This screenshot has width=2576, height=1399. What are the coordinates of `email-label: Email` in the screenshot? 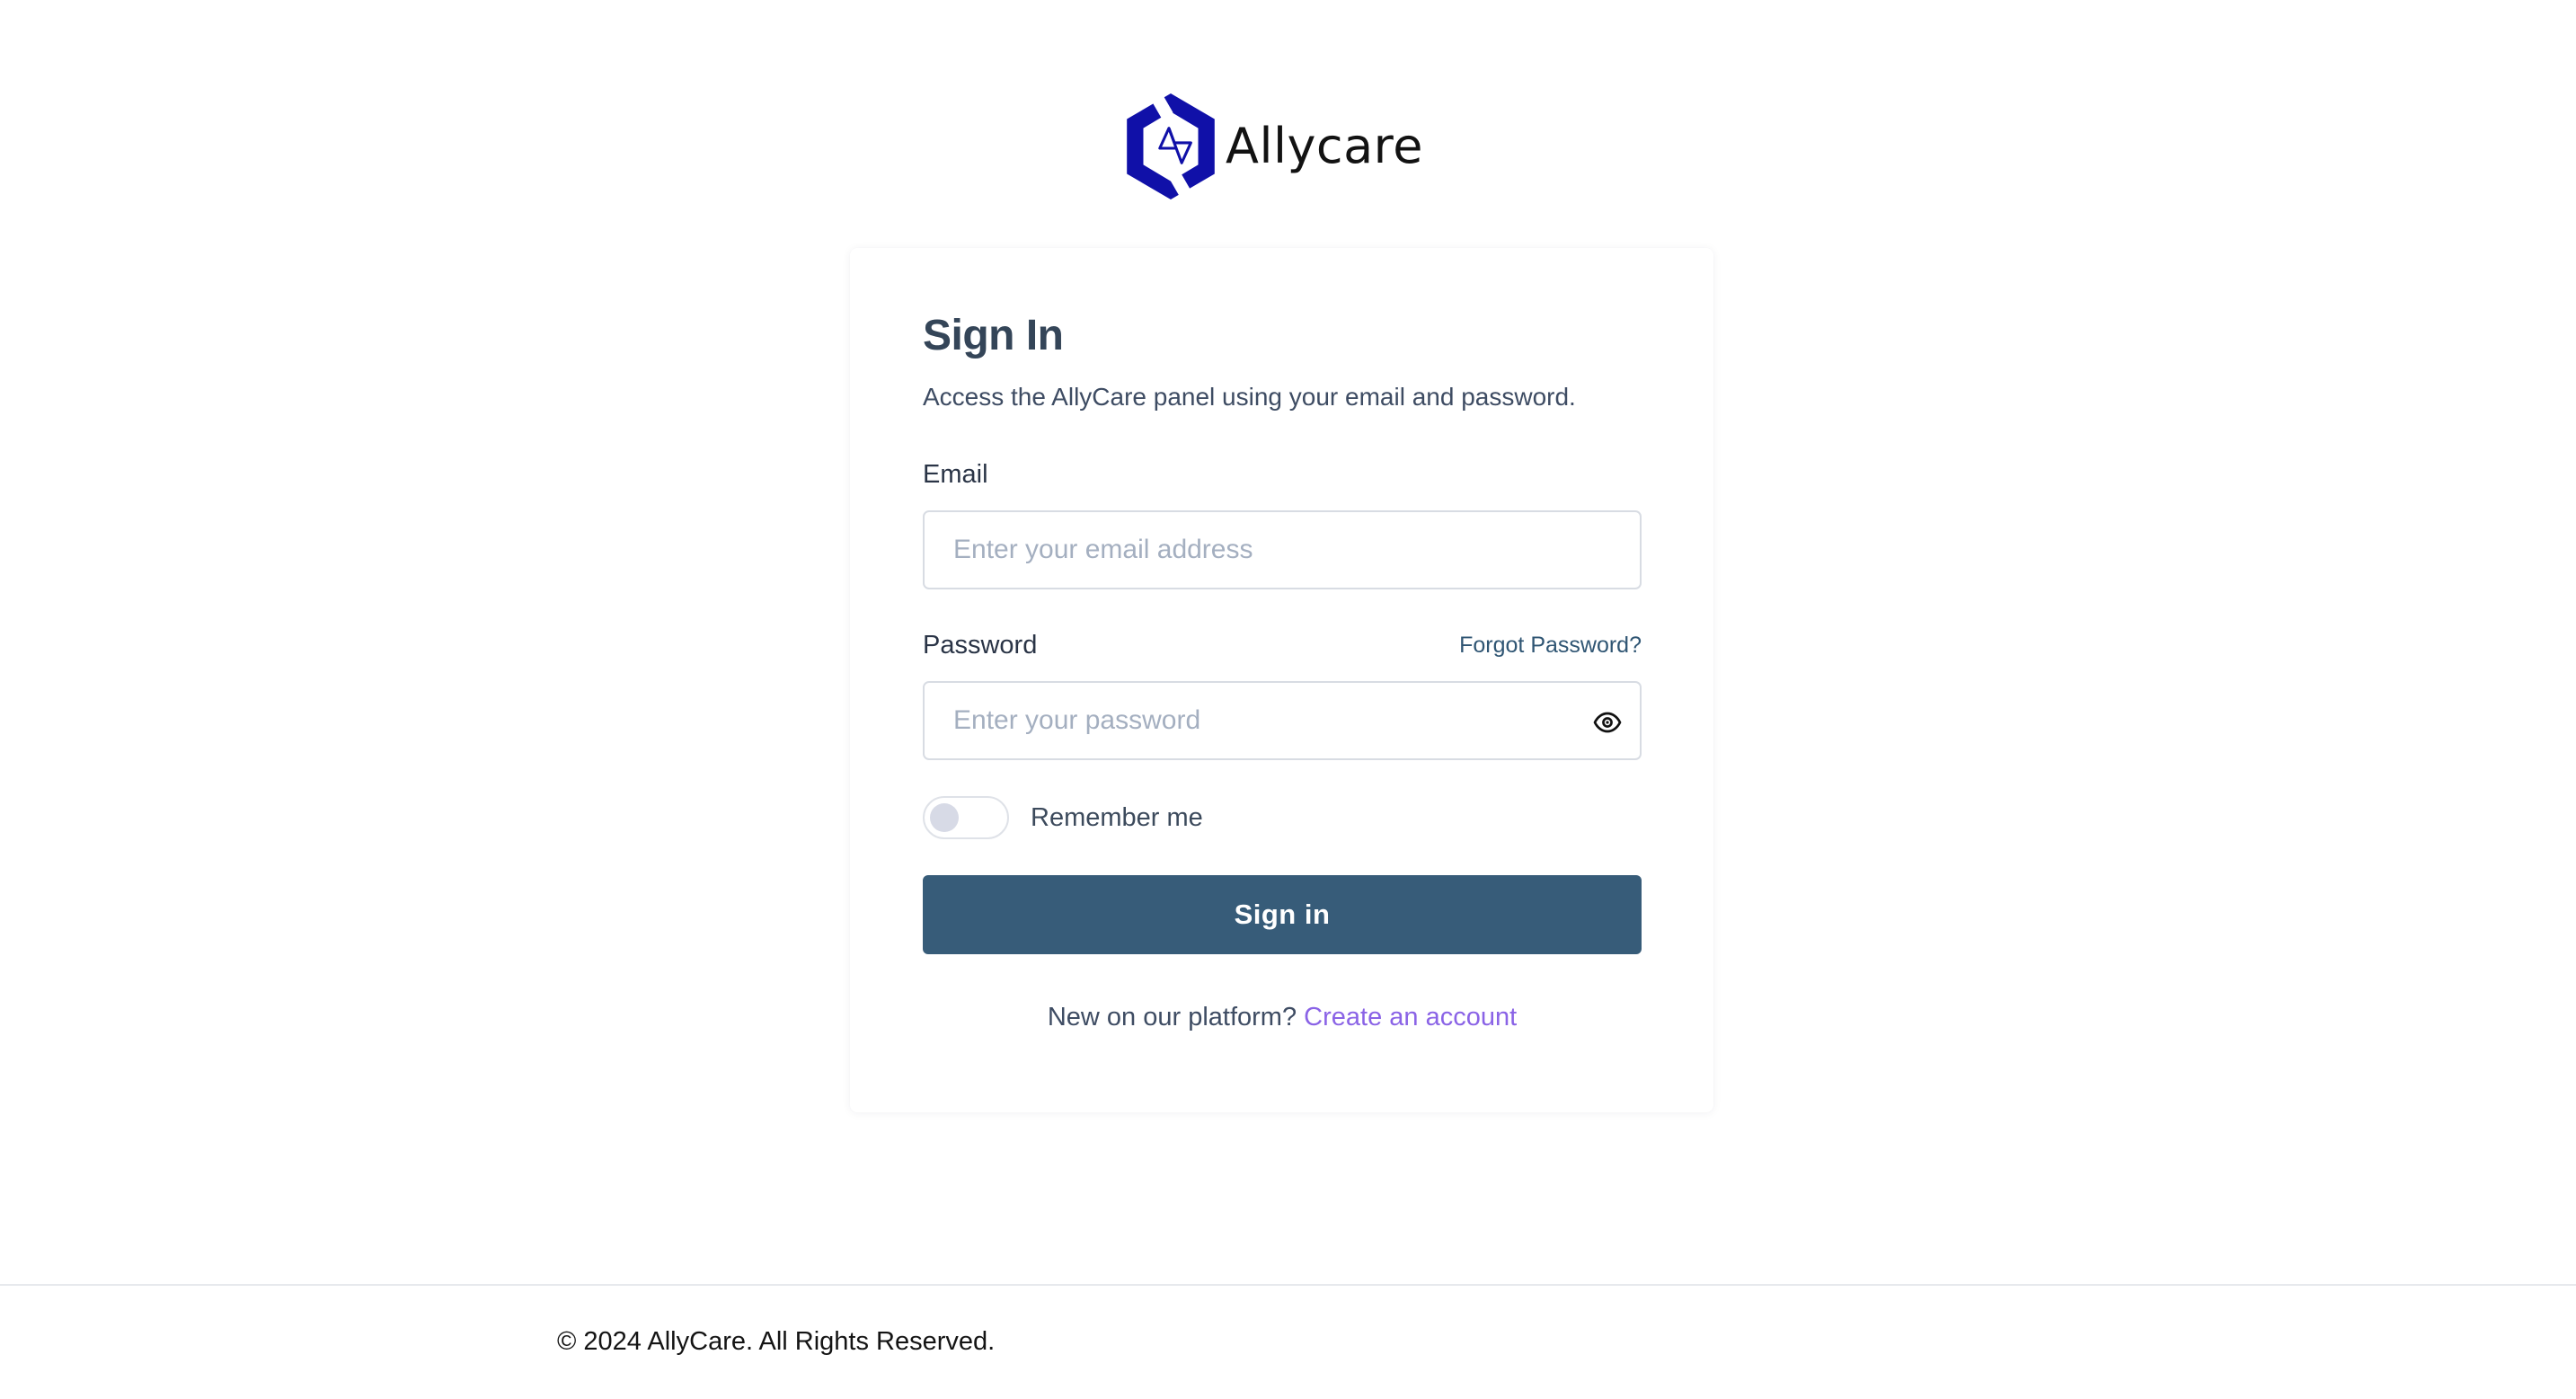 It's located at (955, 474).